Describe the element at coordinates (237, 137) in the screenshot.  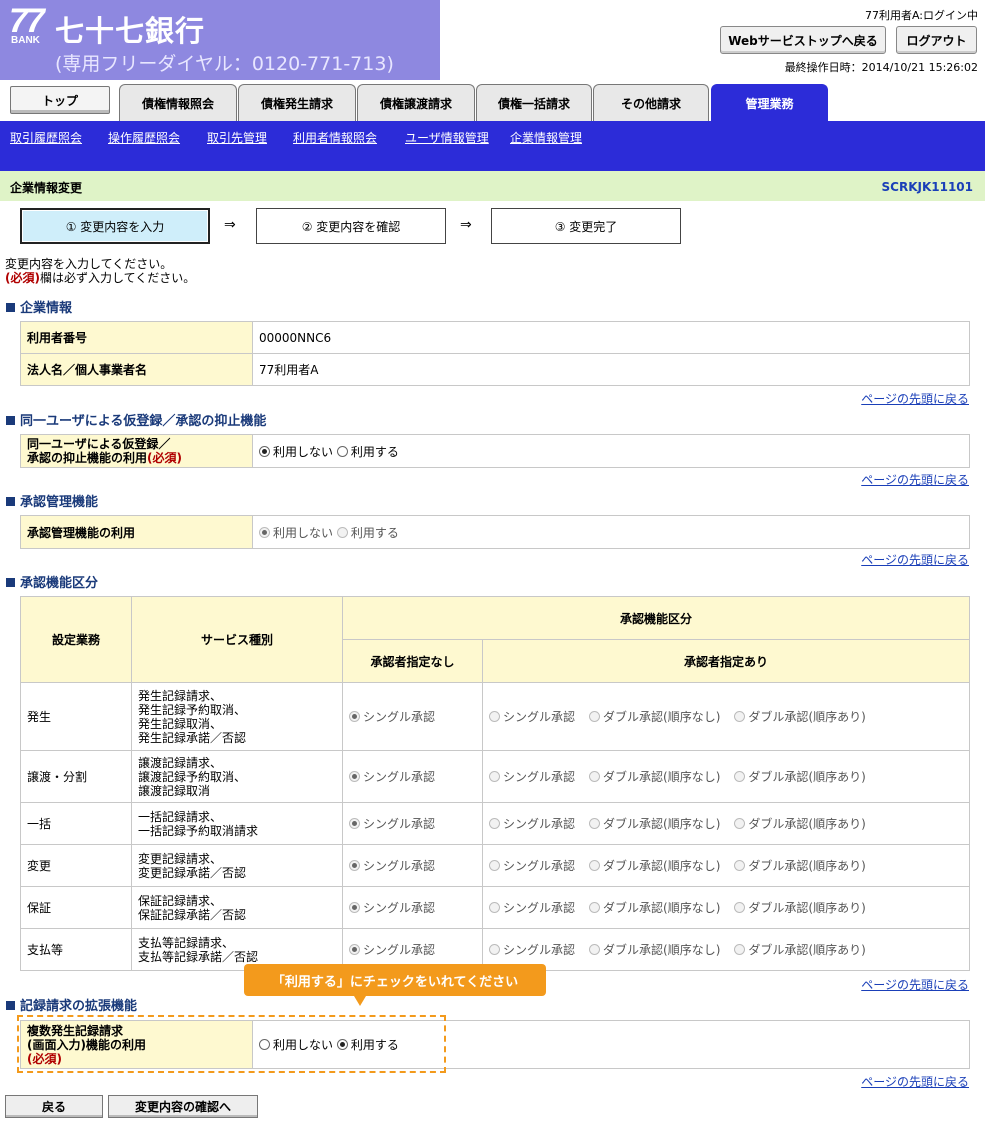
I see `subnav-partner-management: 取引先管理` at that location.